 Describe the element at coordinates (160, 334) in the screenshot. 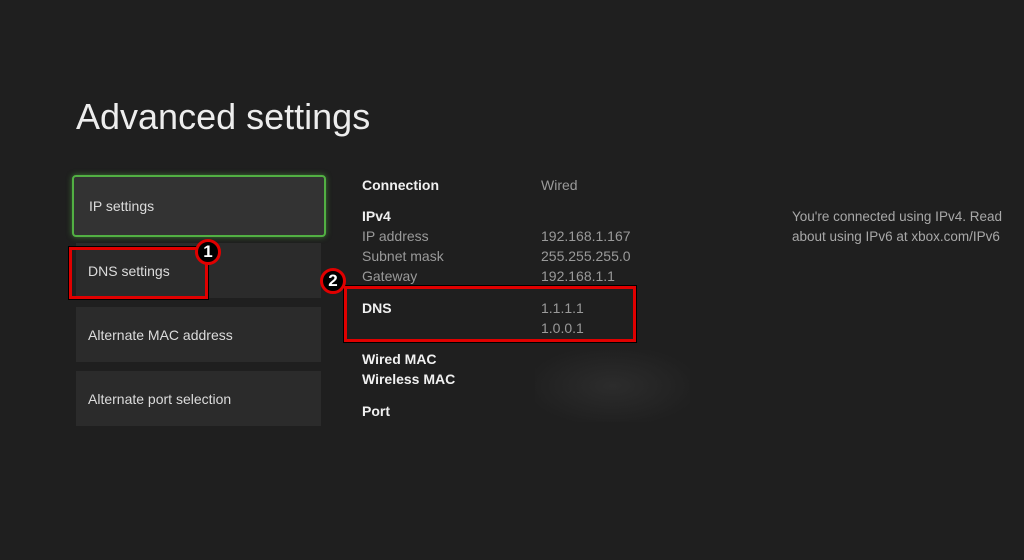

I see `alternate-mac-label: Alternate MAC address` at that location.